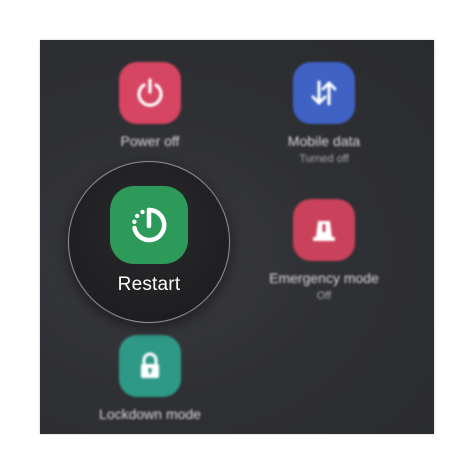 This screenshot has height=474, width=474. What do you see at coordinates (150, 414) in the screenshot?
I see `lockdown-mode-label: Lockdown mode` at bounding box center [150, 414].